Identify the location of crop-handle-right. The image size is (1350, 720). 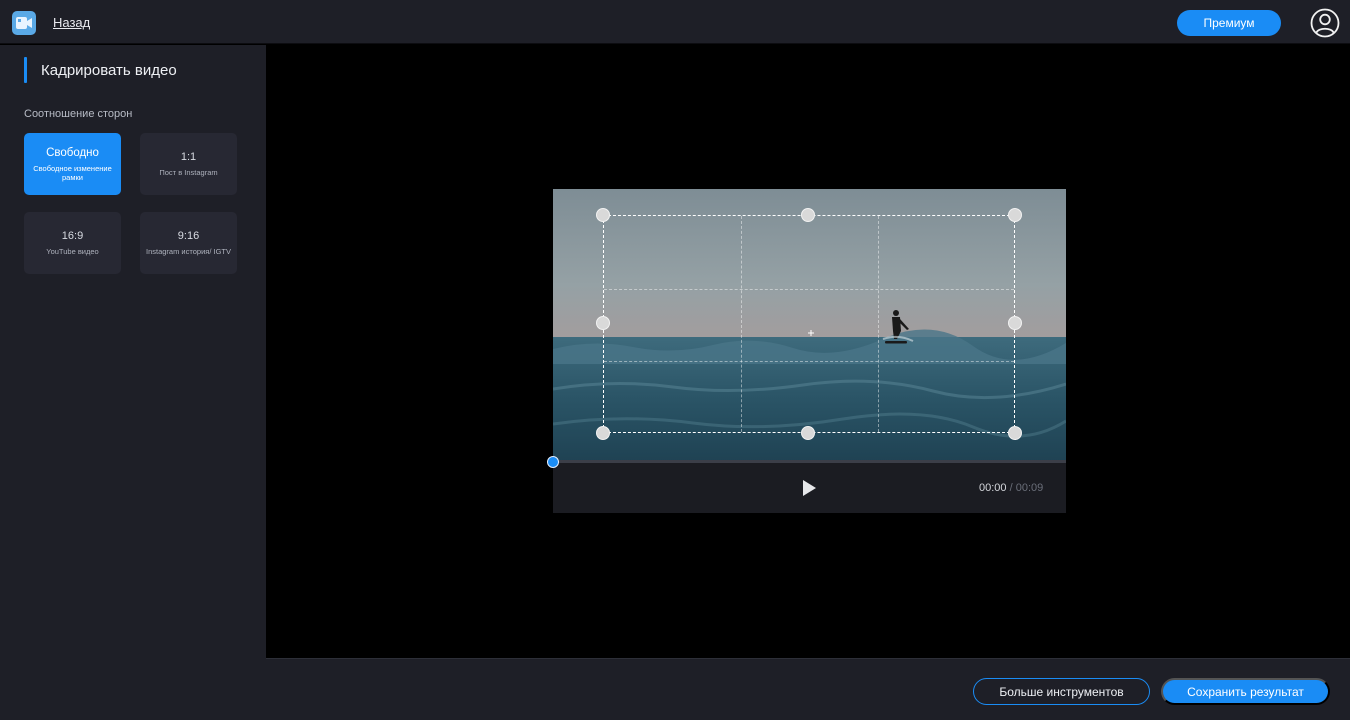
(1015, 323).